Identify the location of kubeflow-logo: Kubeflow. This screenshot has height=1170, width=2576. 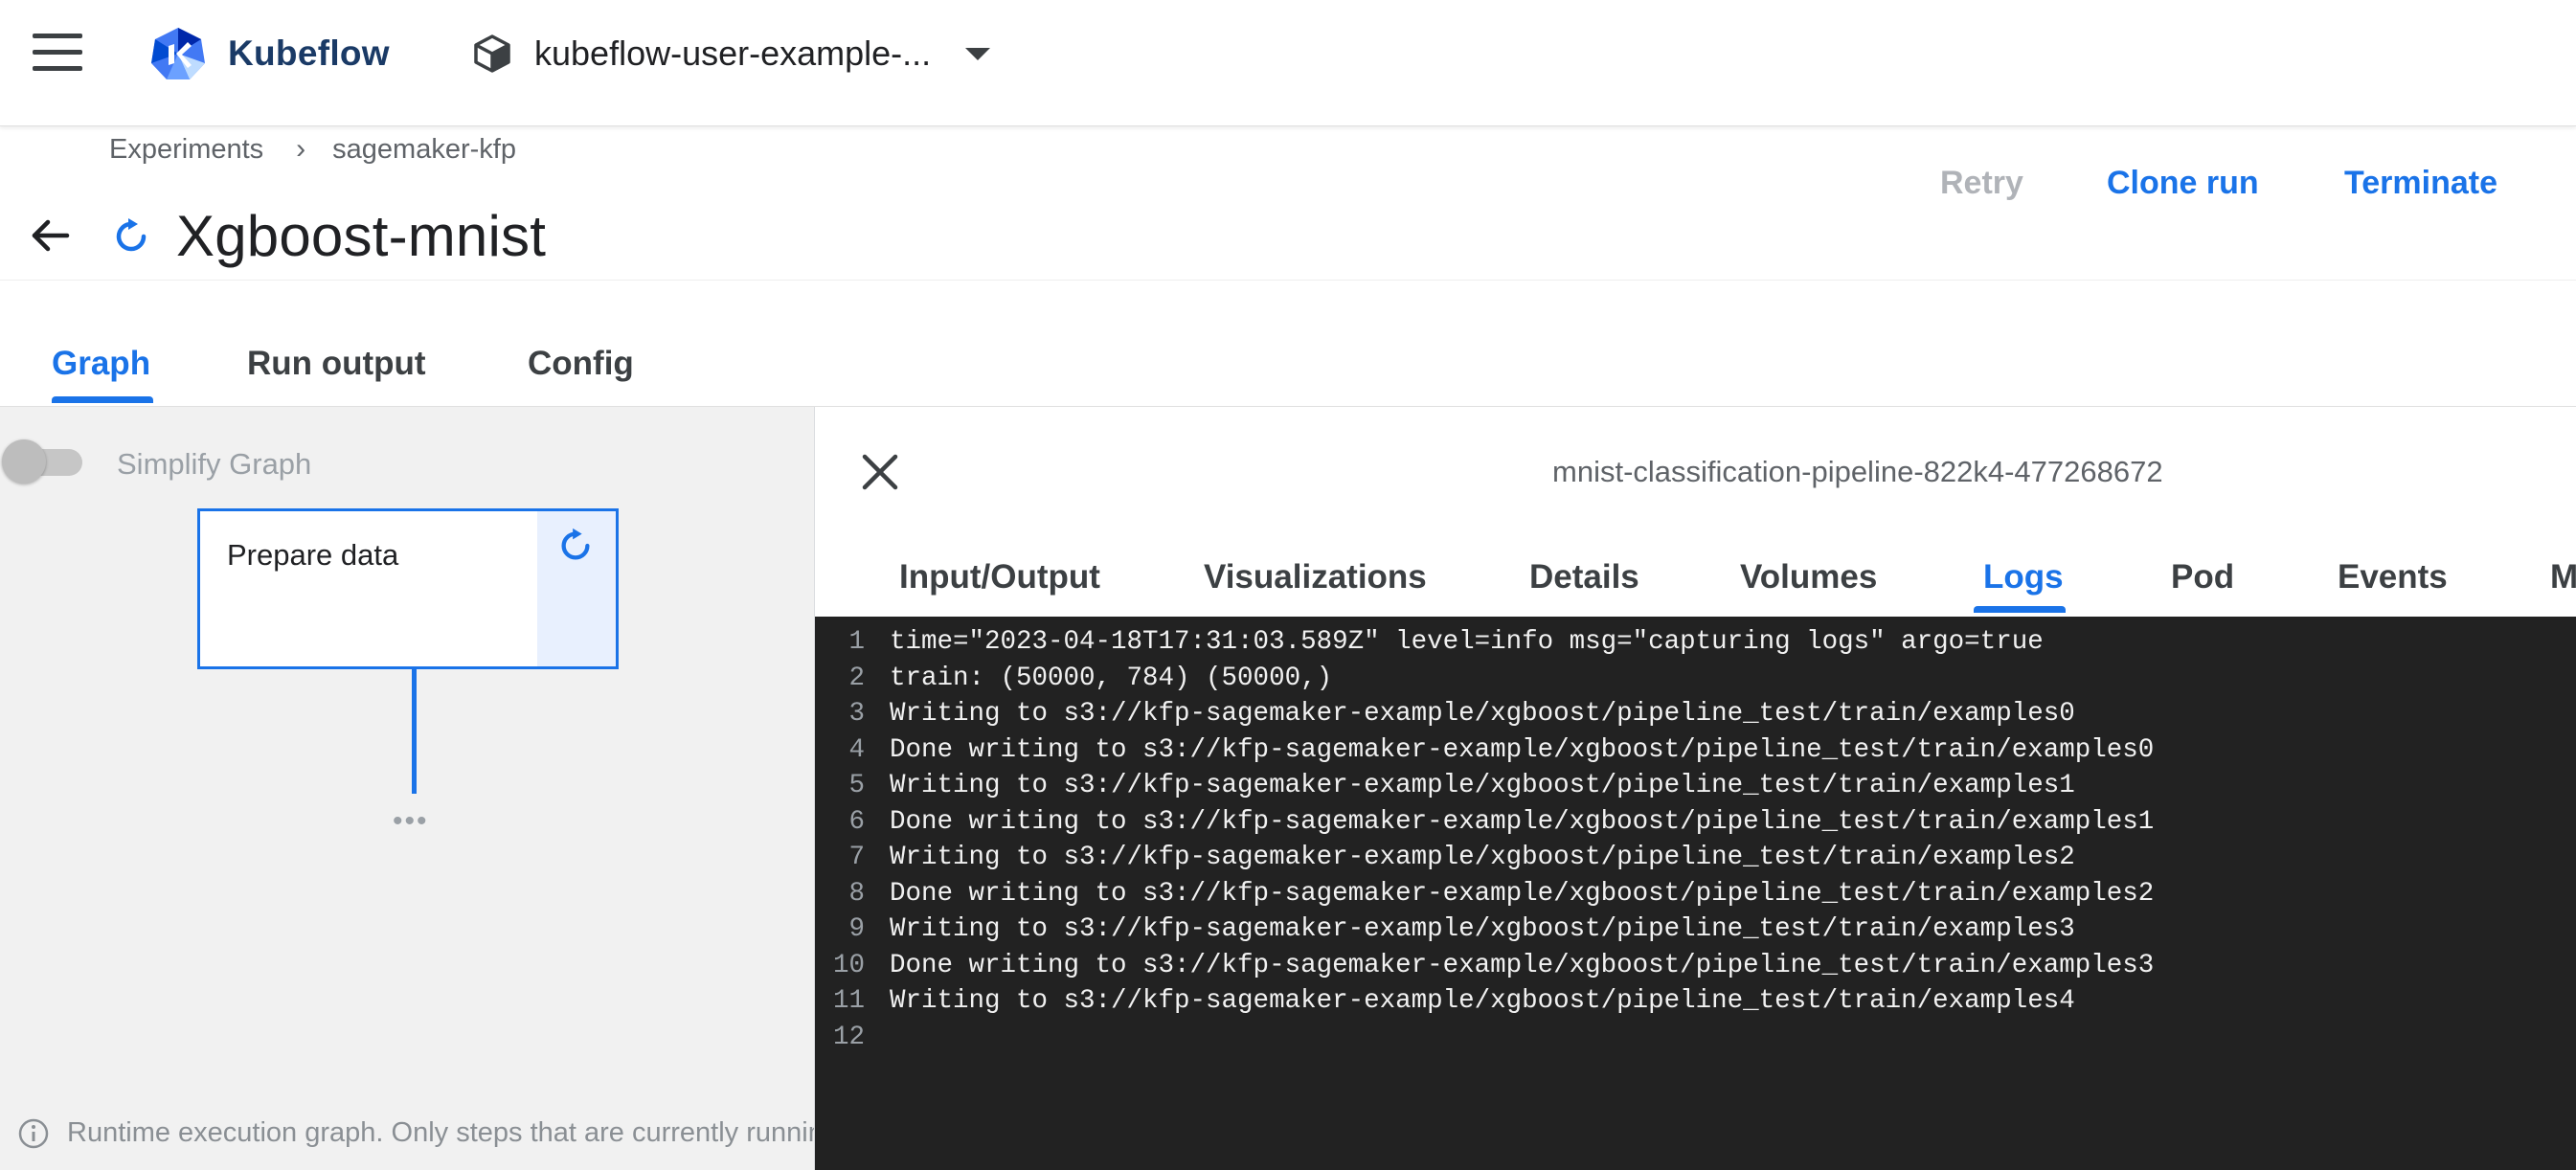
(269, 54).